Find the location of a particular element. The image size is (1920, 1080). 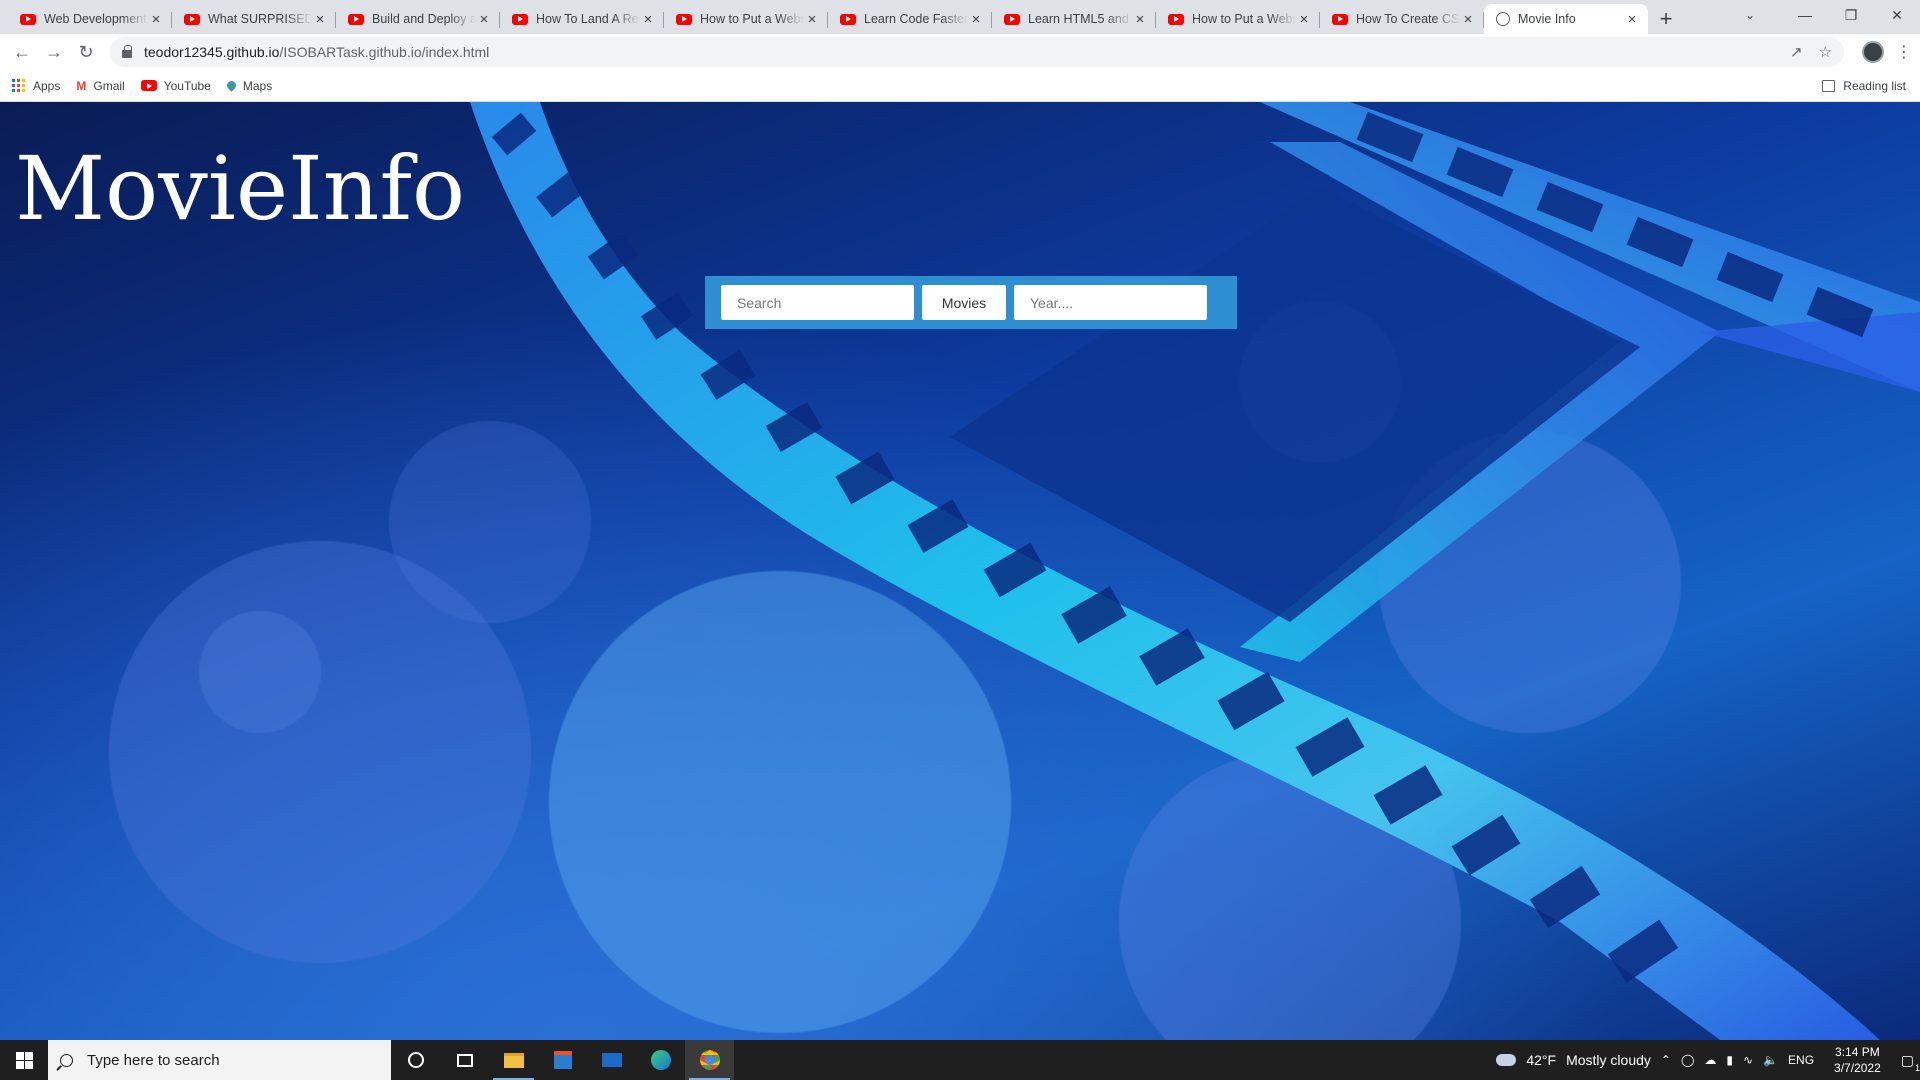

battery-icon: ▮ is located at coordinates (1729, 1060).